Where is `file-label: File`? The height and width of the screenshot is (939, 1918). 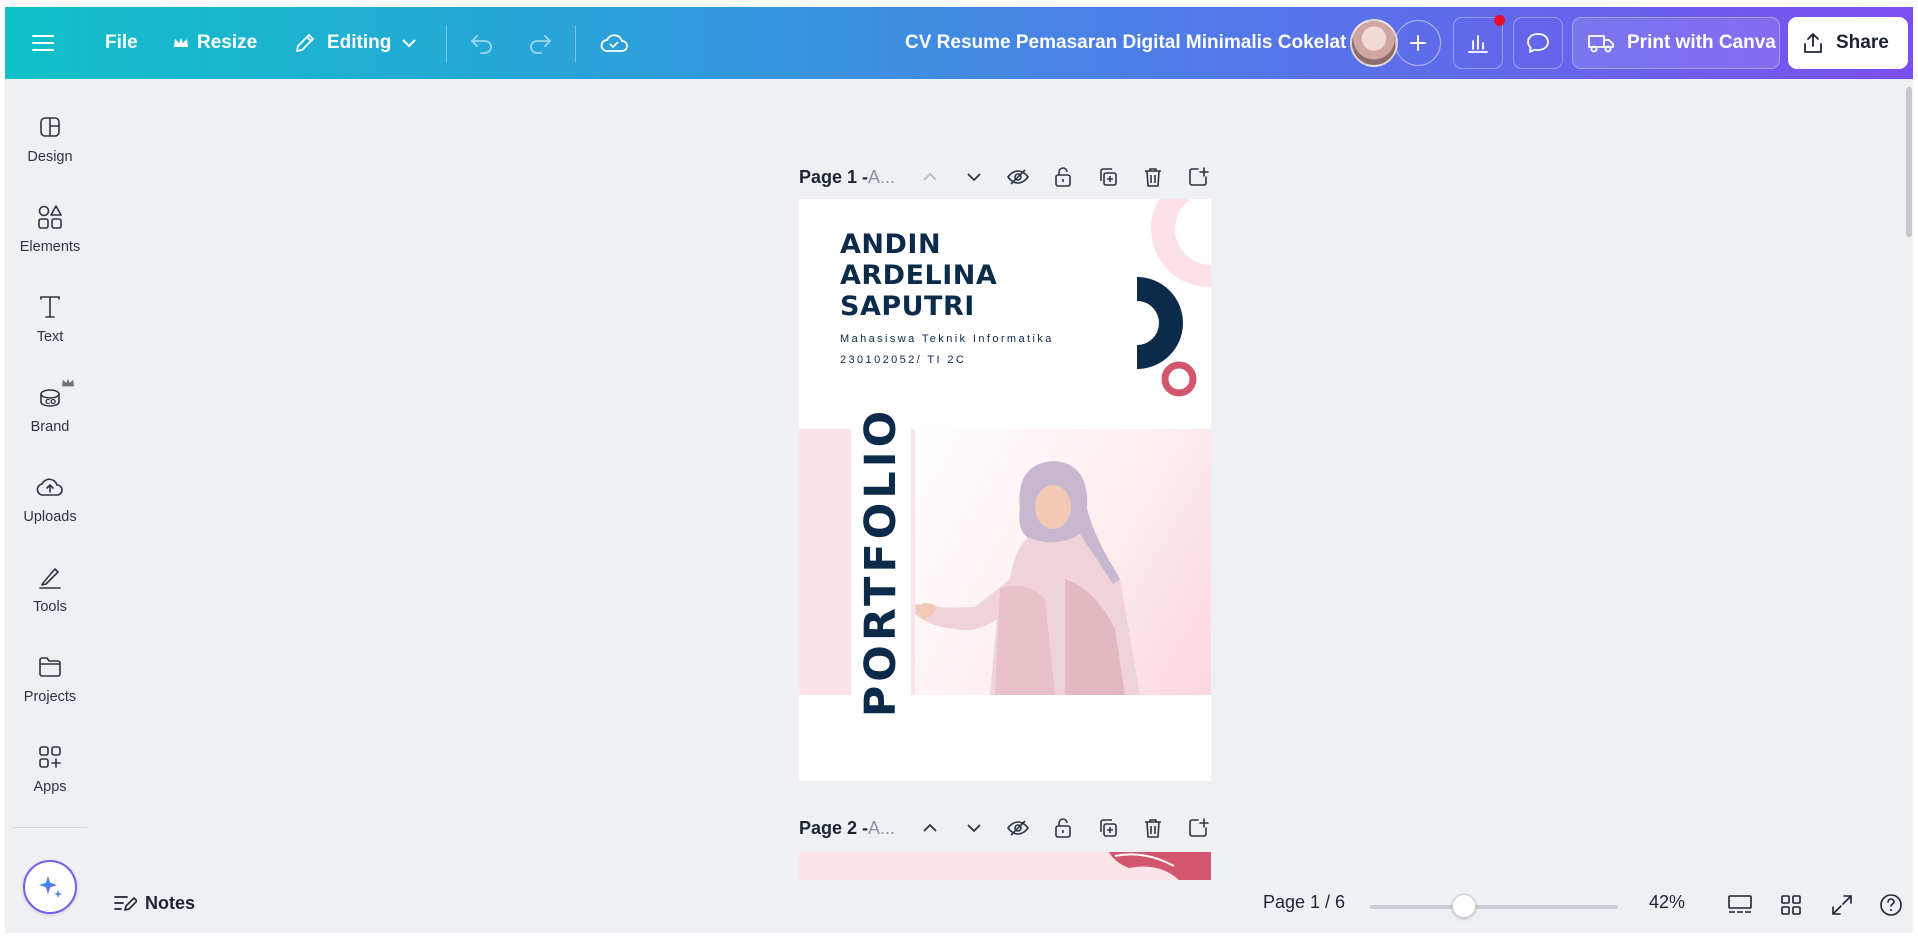
file-label: File is located at coordinates (121, 42).